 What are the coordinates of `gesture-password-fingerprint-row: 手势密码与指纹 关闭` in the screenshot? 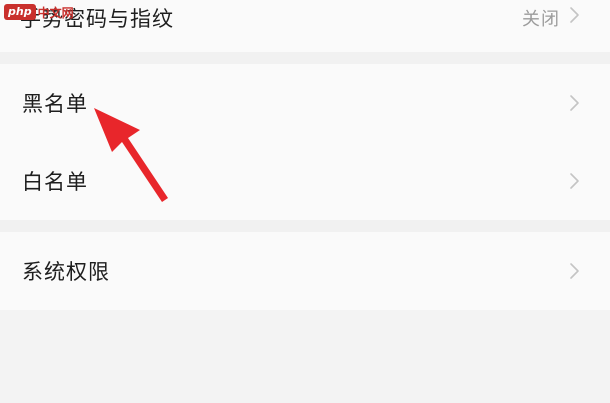 It's located at (305, 26).